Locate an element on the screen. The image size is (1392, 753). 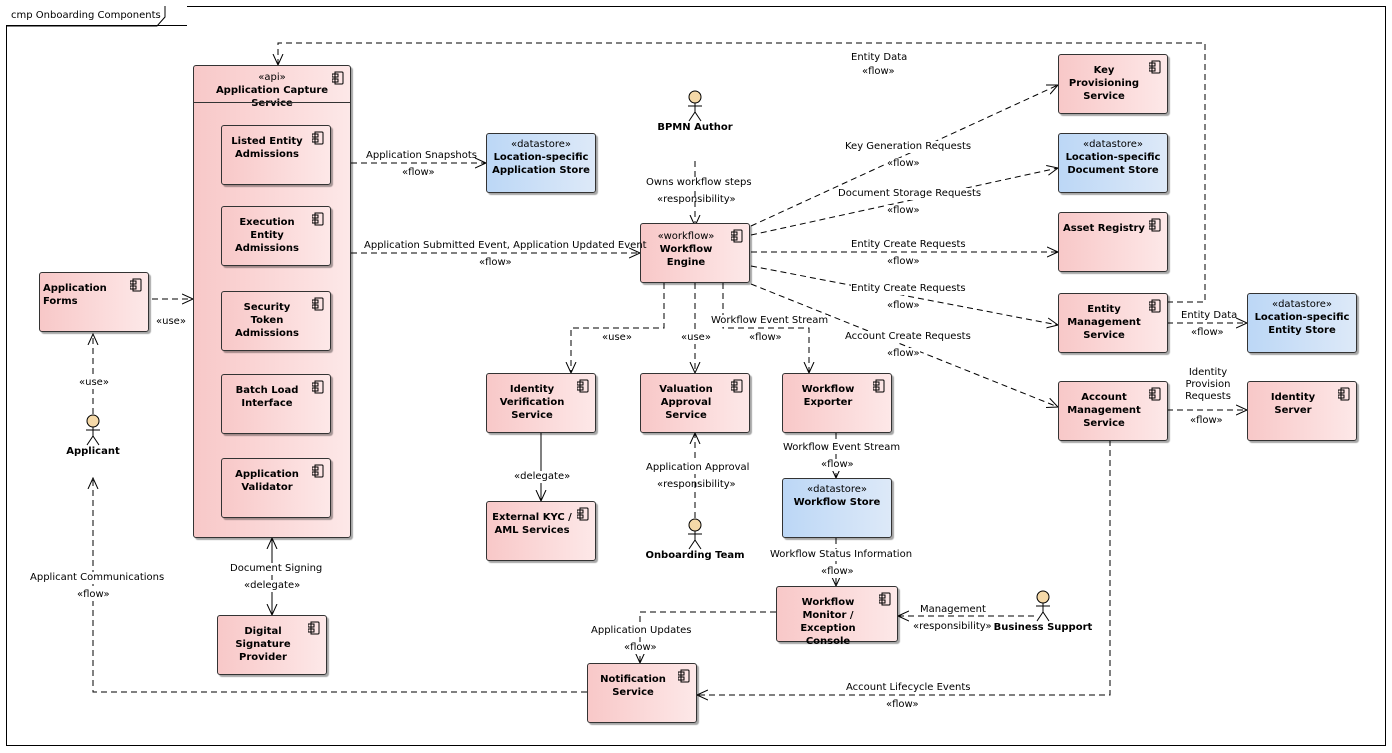
actor-bpmn-author: BPMN Author is located at coordinates (695, 111).